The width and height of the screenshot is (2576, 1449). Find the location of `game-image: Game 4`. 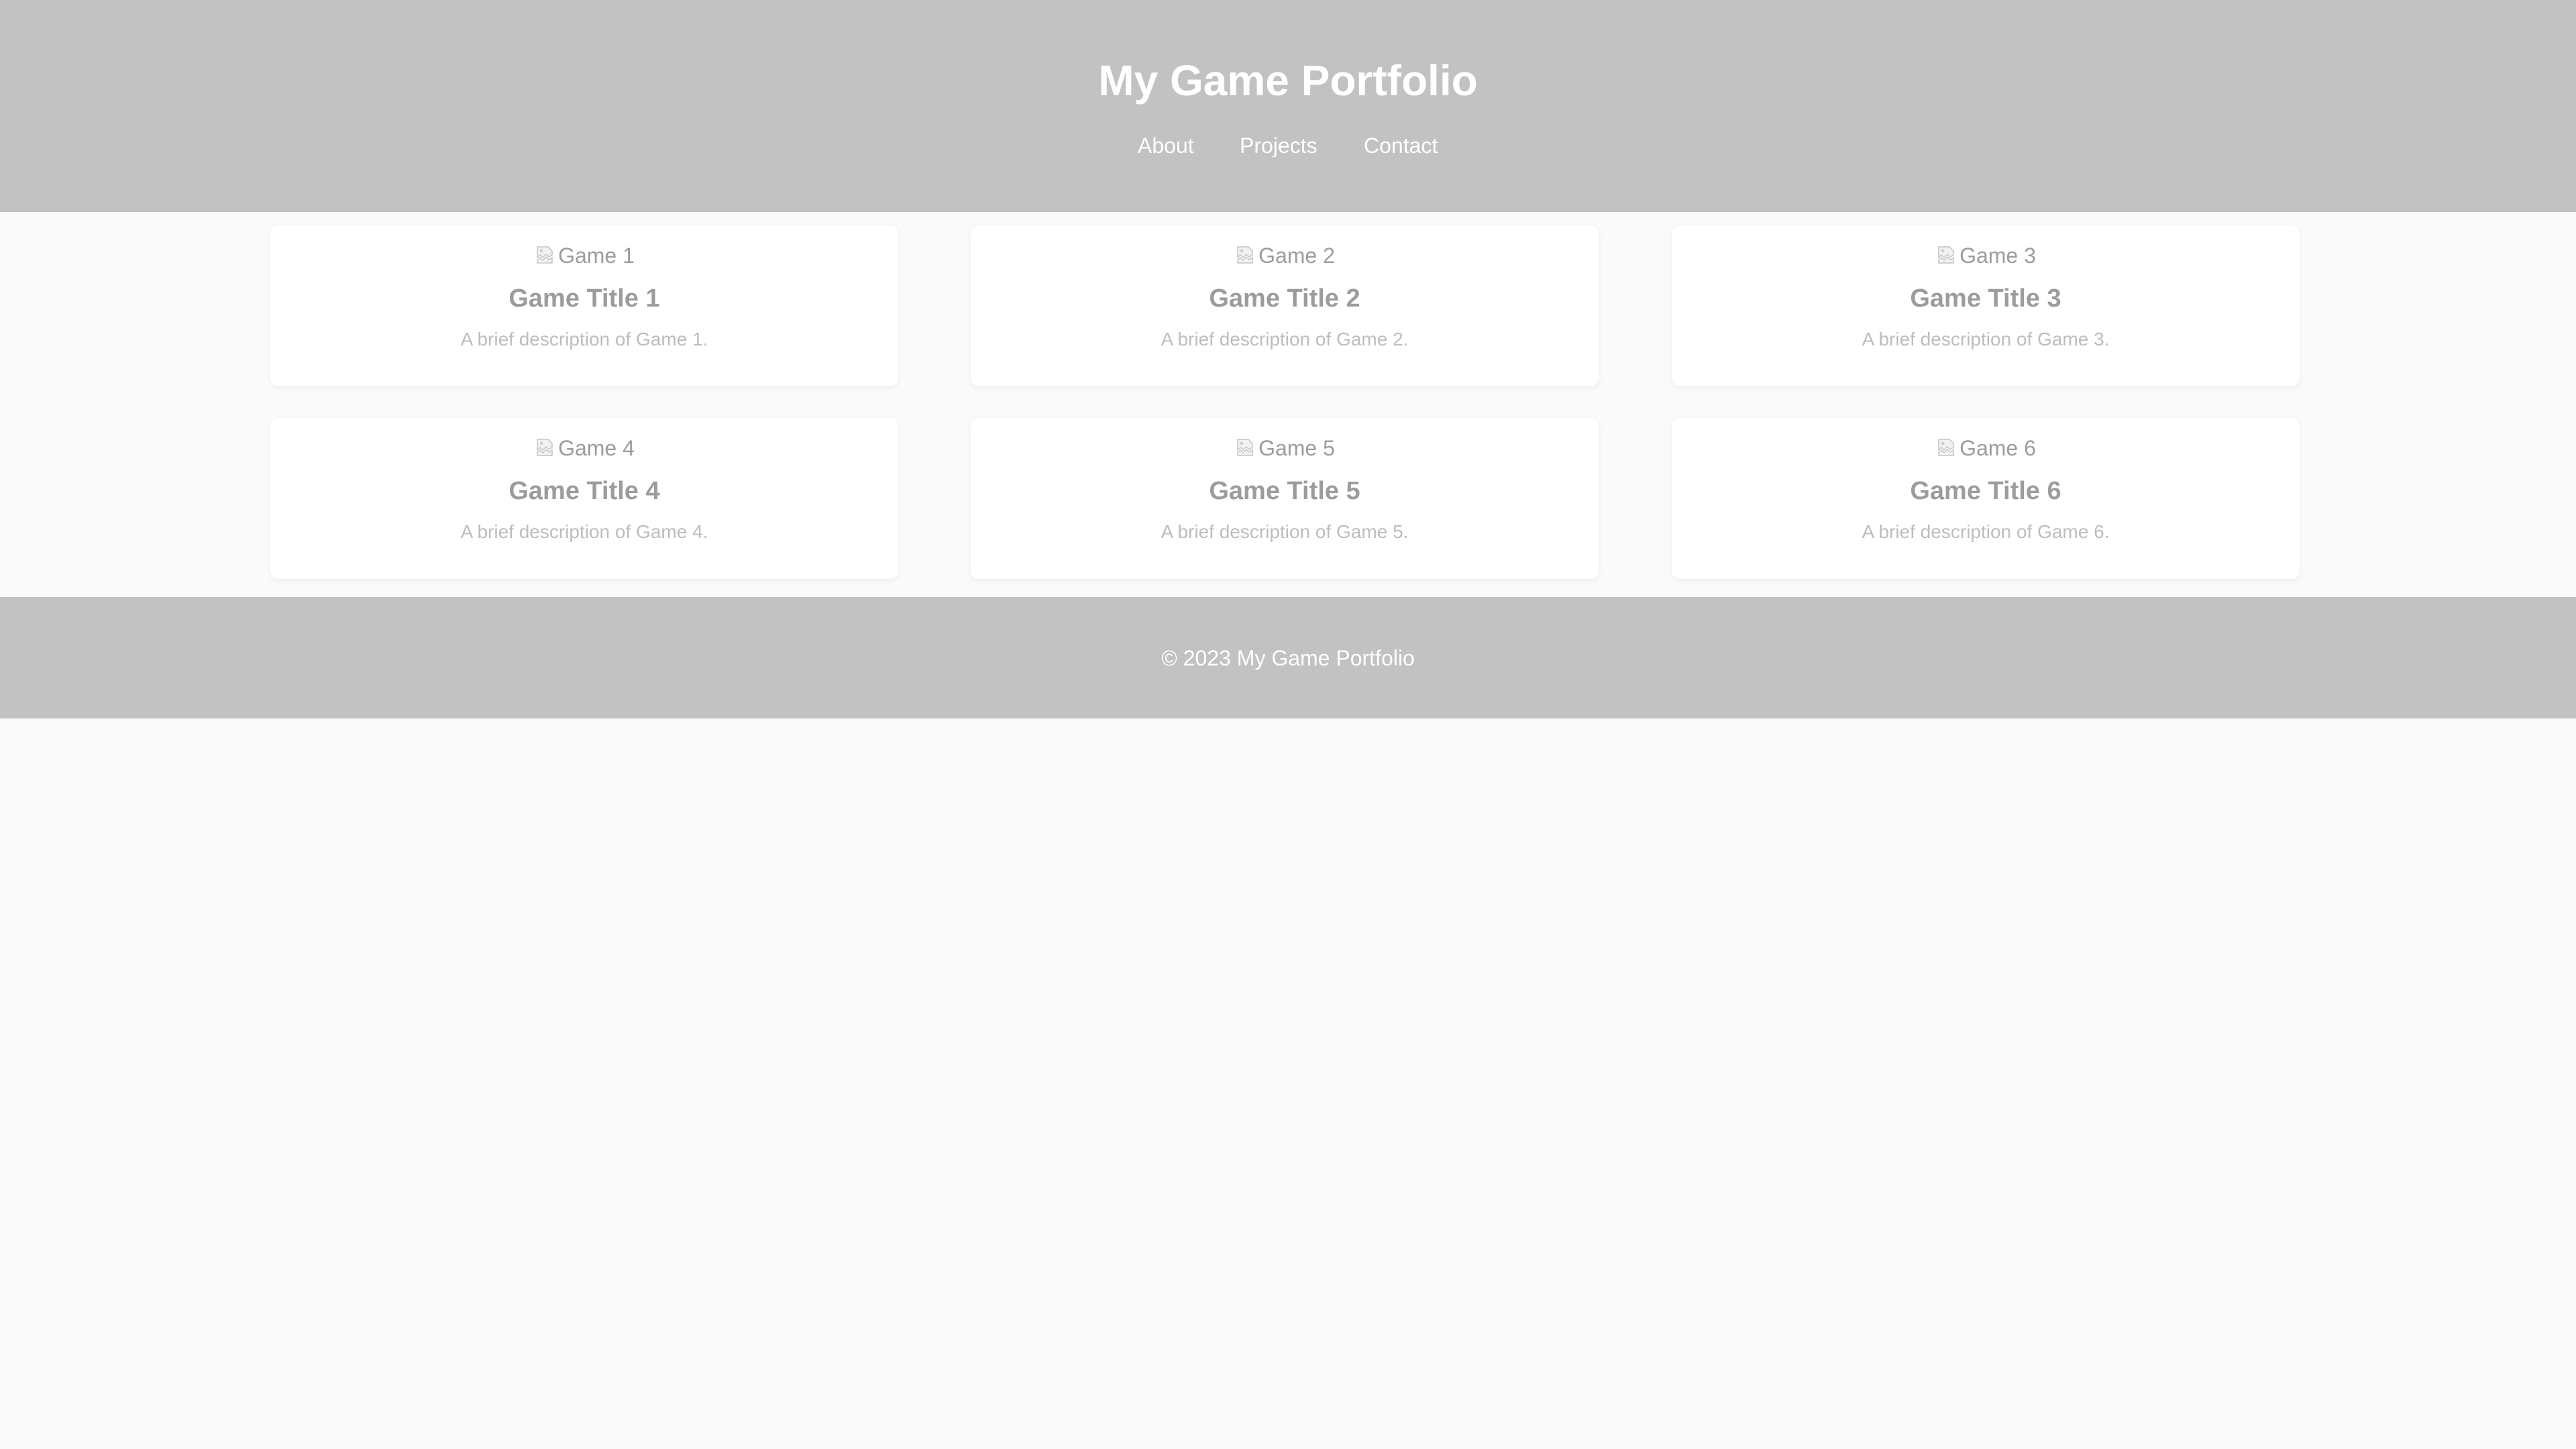

game-image: Game 4 is located at coordinates (584, 448).